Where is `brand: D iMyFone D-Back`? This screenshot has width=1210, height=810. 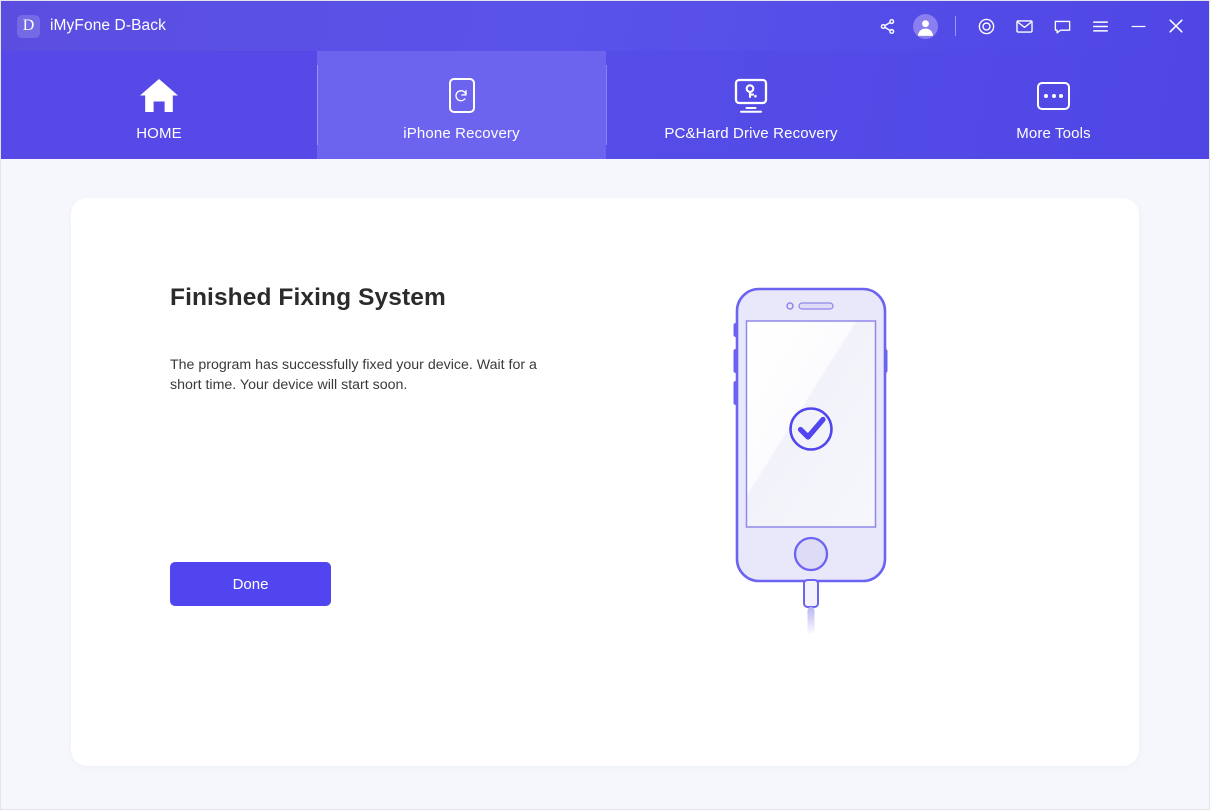
brand: D iMyFone D-Back is located at coordinates (91, 26).